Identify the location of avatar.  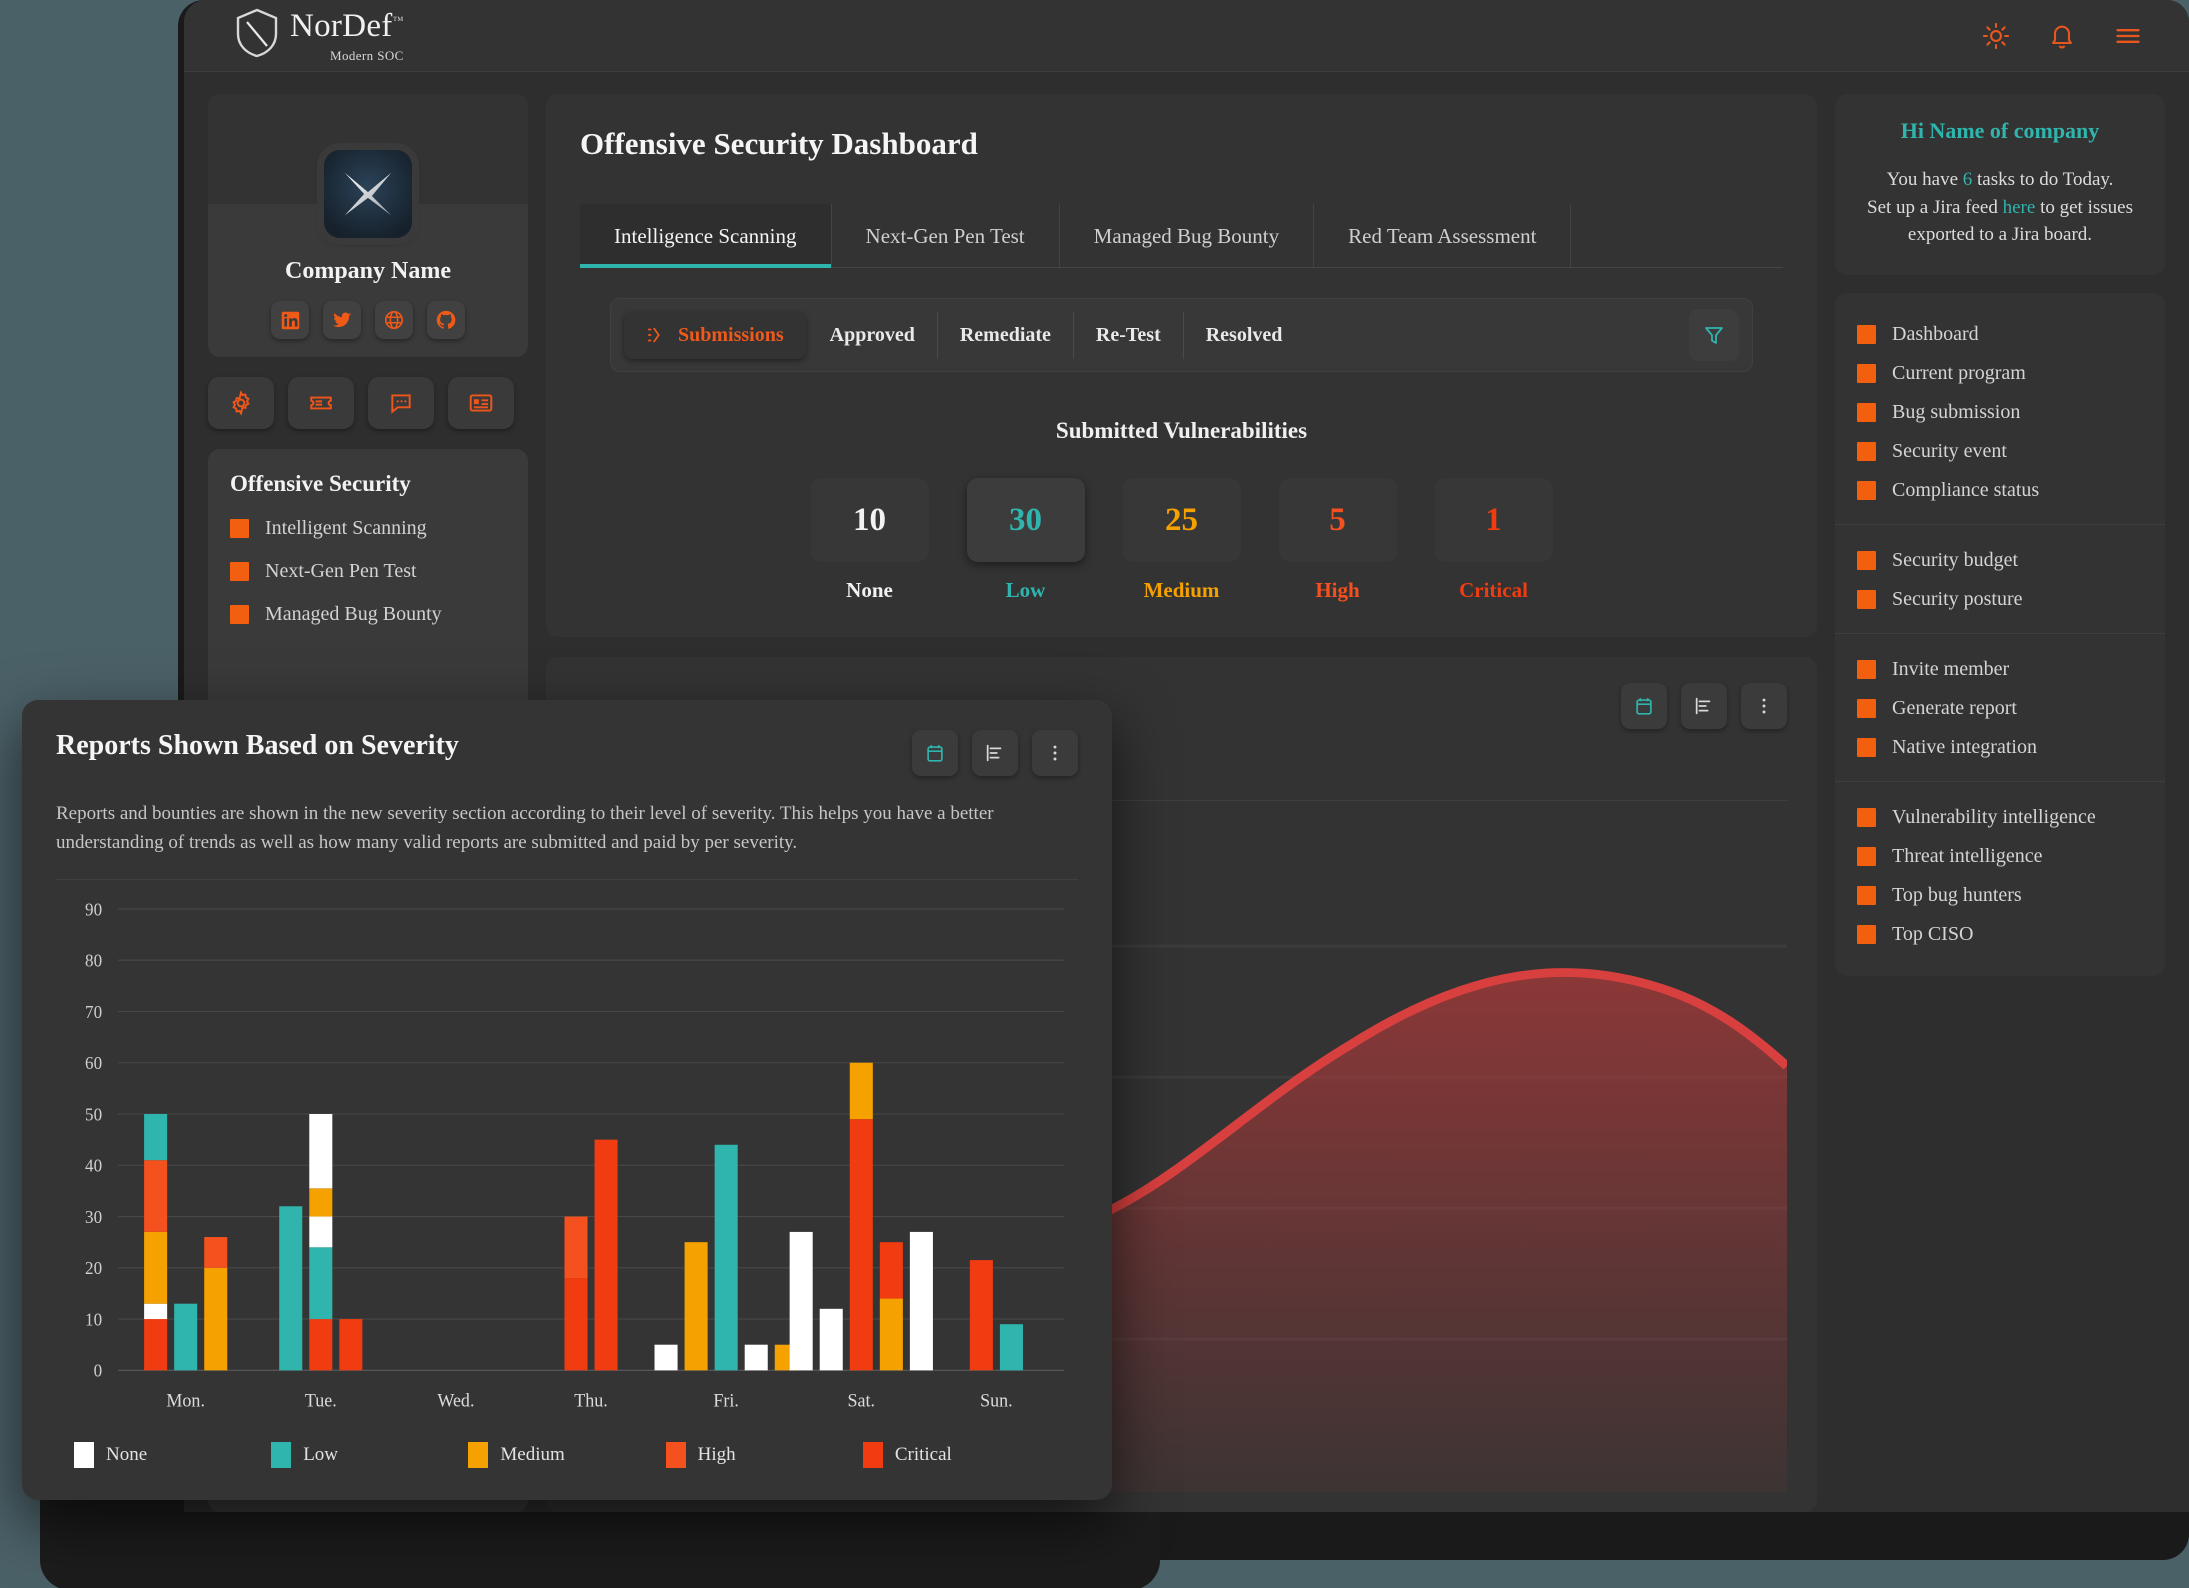
(368, 194).